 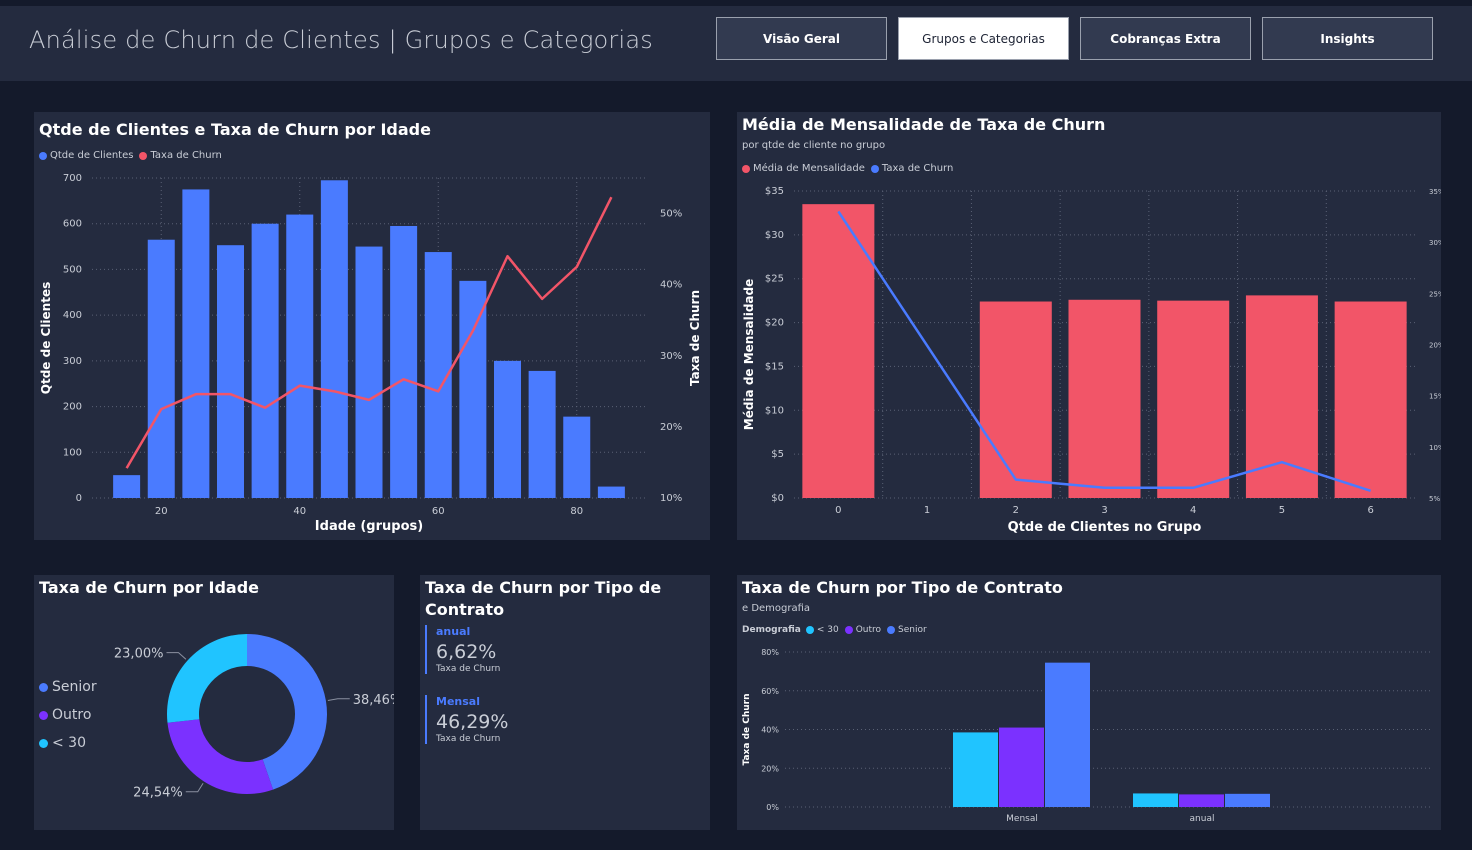 I want to click on contract-kpi-title-line1: Taxa de Churn por Tipo de, so click(x=543, y=587).